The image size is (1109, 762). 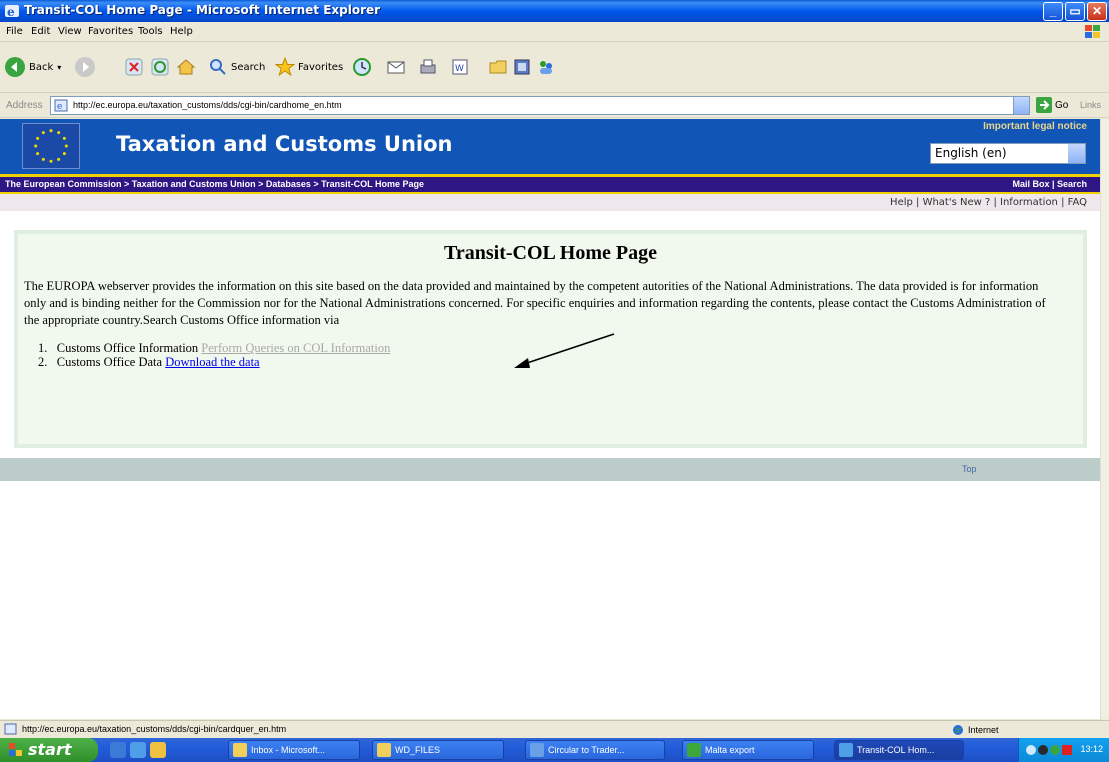 I want to click on task-malta-export: Malta export, so click(x=748, y=750).